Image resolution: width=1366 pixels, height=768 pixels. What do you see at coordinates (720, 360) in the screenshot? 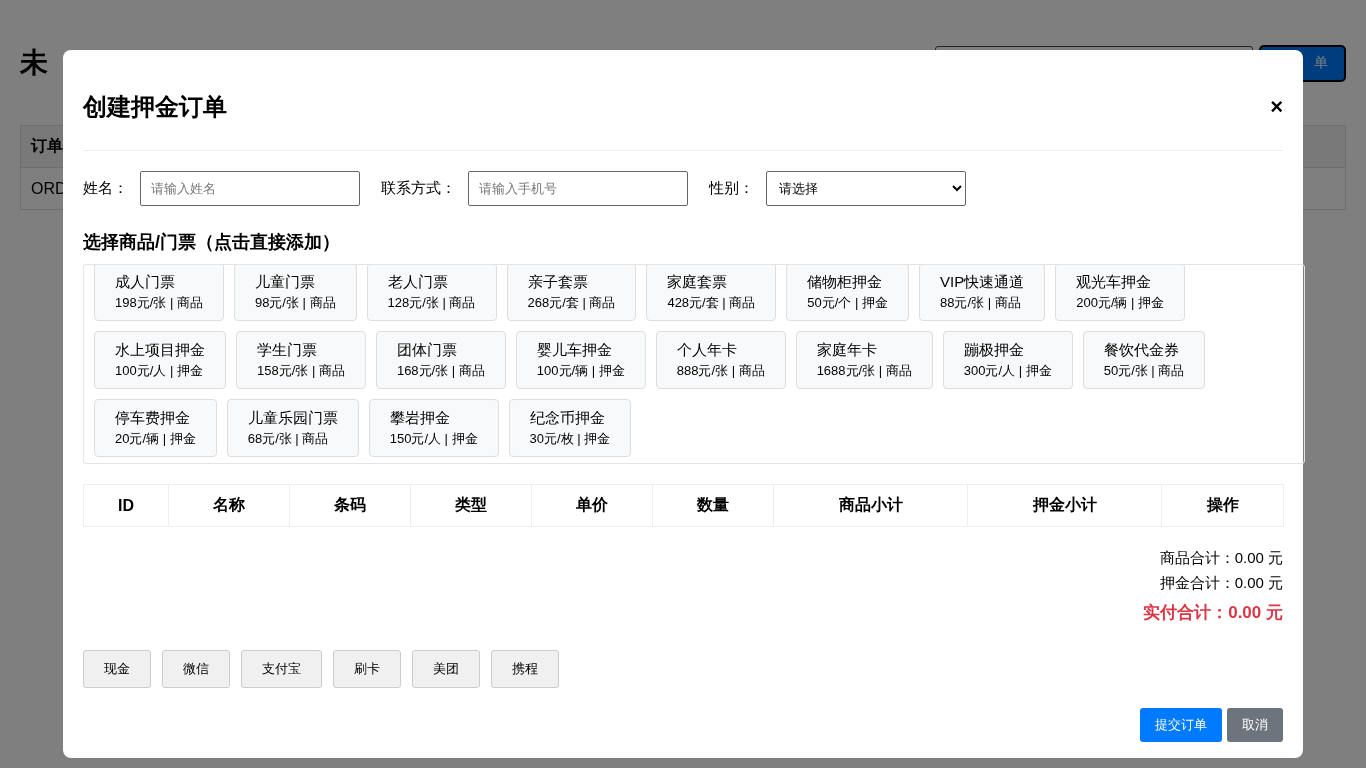
I see `product-card: 个人年卡 888元/张 | 商品` at bounding box center [720, 360].